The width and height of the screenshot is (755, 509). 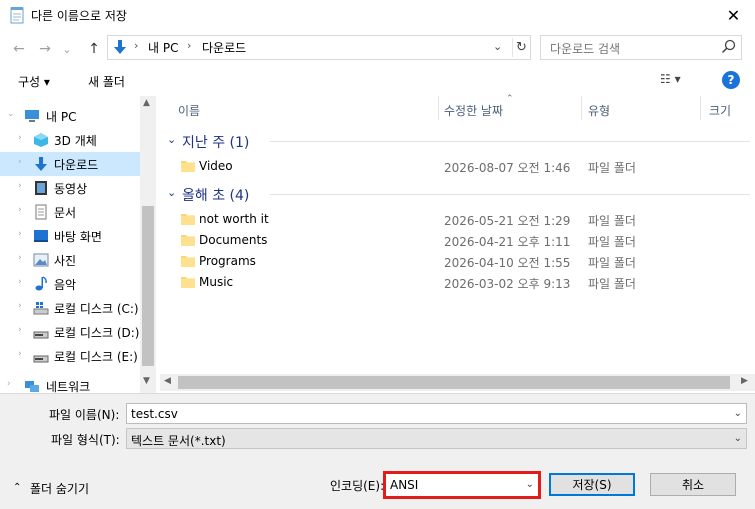 I want to click on back-arrow-icon: ←, so click(x=19, y=49).